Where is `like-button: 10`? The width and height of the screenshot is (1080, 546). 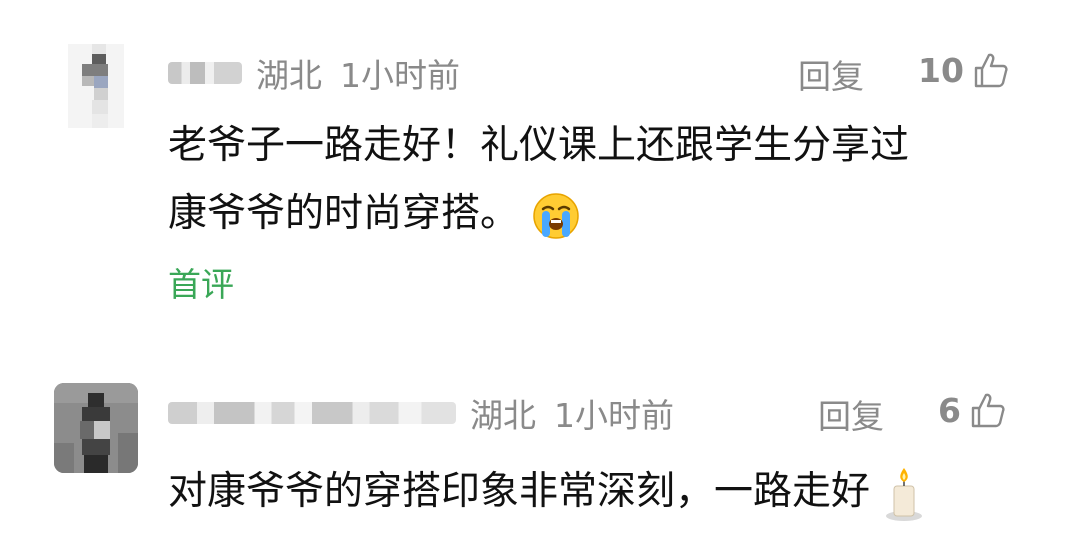
like-button: 10 is located at coordinates (964, 70).